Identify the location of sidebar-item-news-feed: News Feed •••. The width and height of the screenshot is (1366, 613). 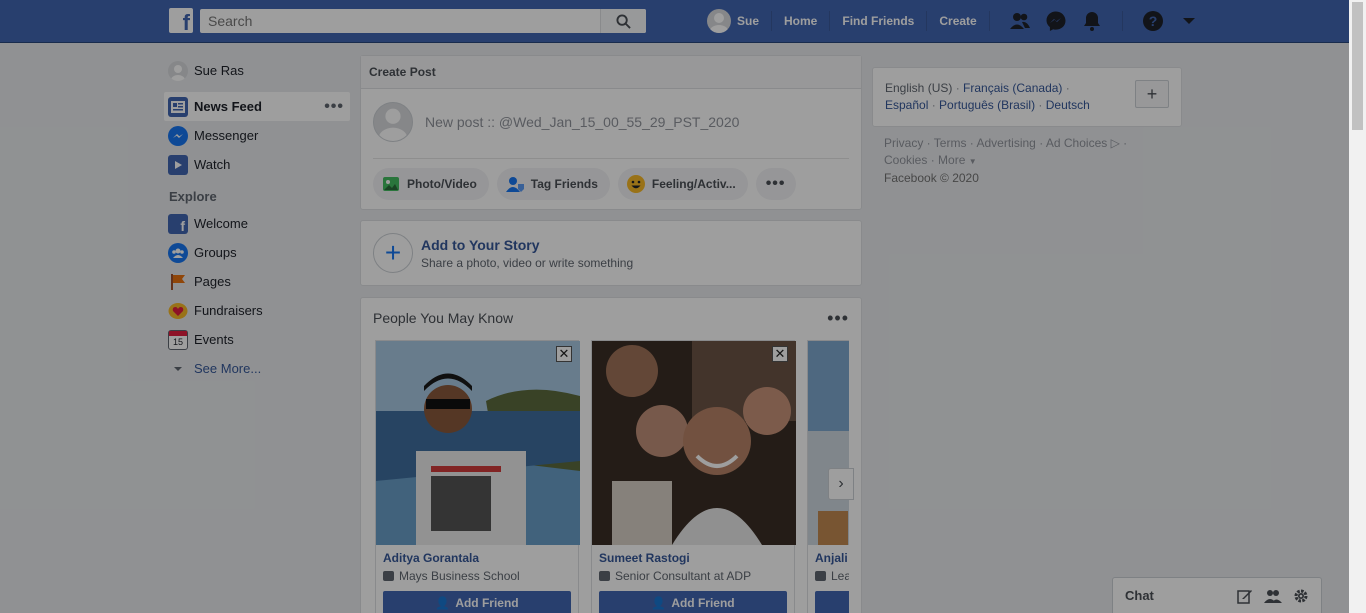
(257, 106).